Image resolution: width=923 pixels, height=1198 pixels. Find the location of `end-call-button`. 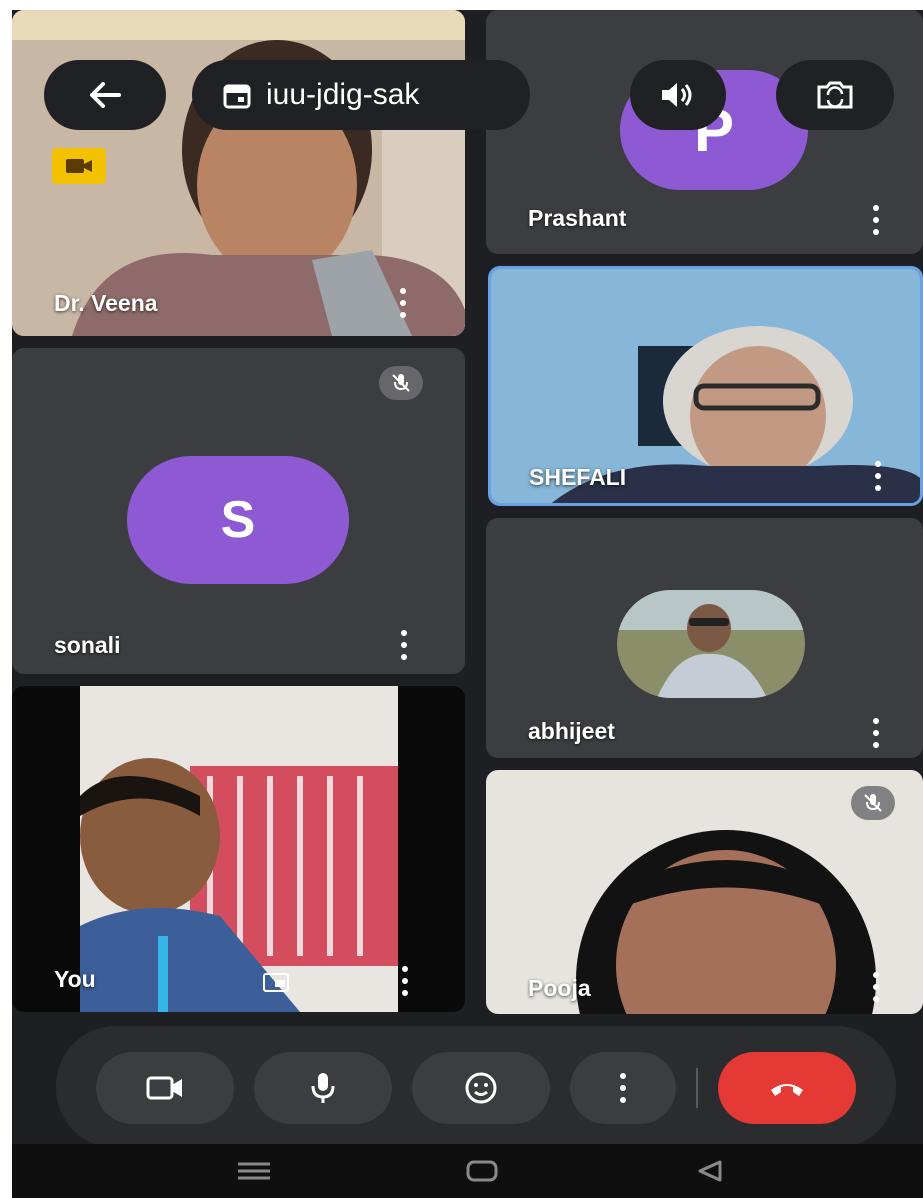

end-call-button is located at coordinates (787, 1088).